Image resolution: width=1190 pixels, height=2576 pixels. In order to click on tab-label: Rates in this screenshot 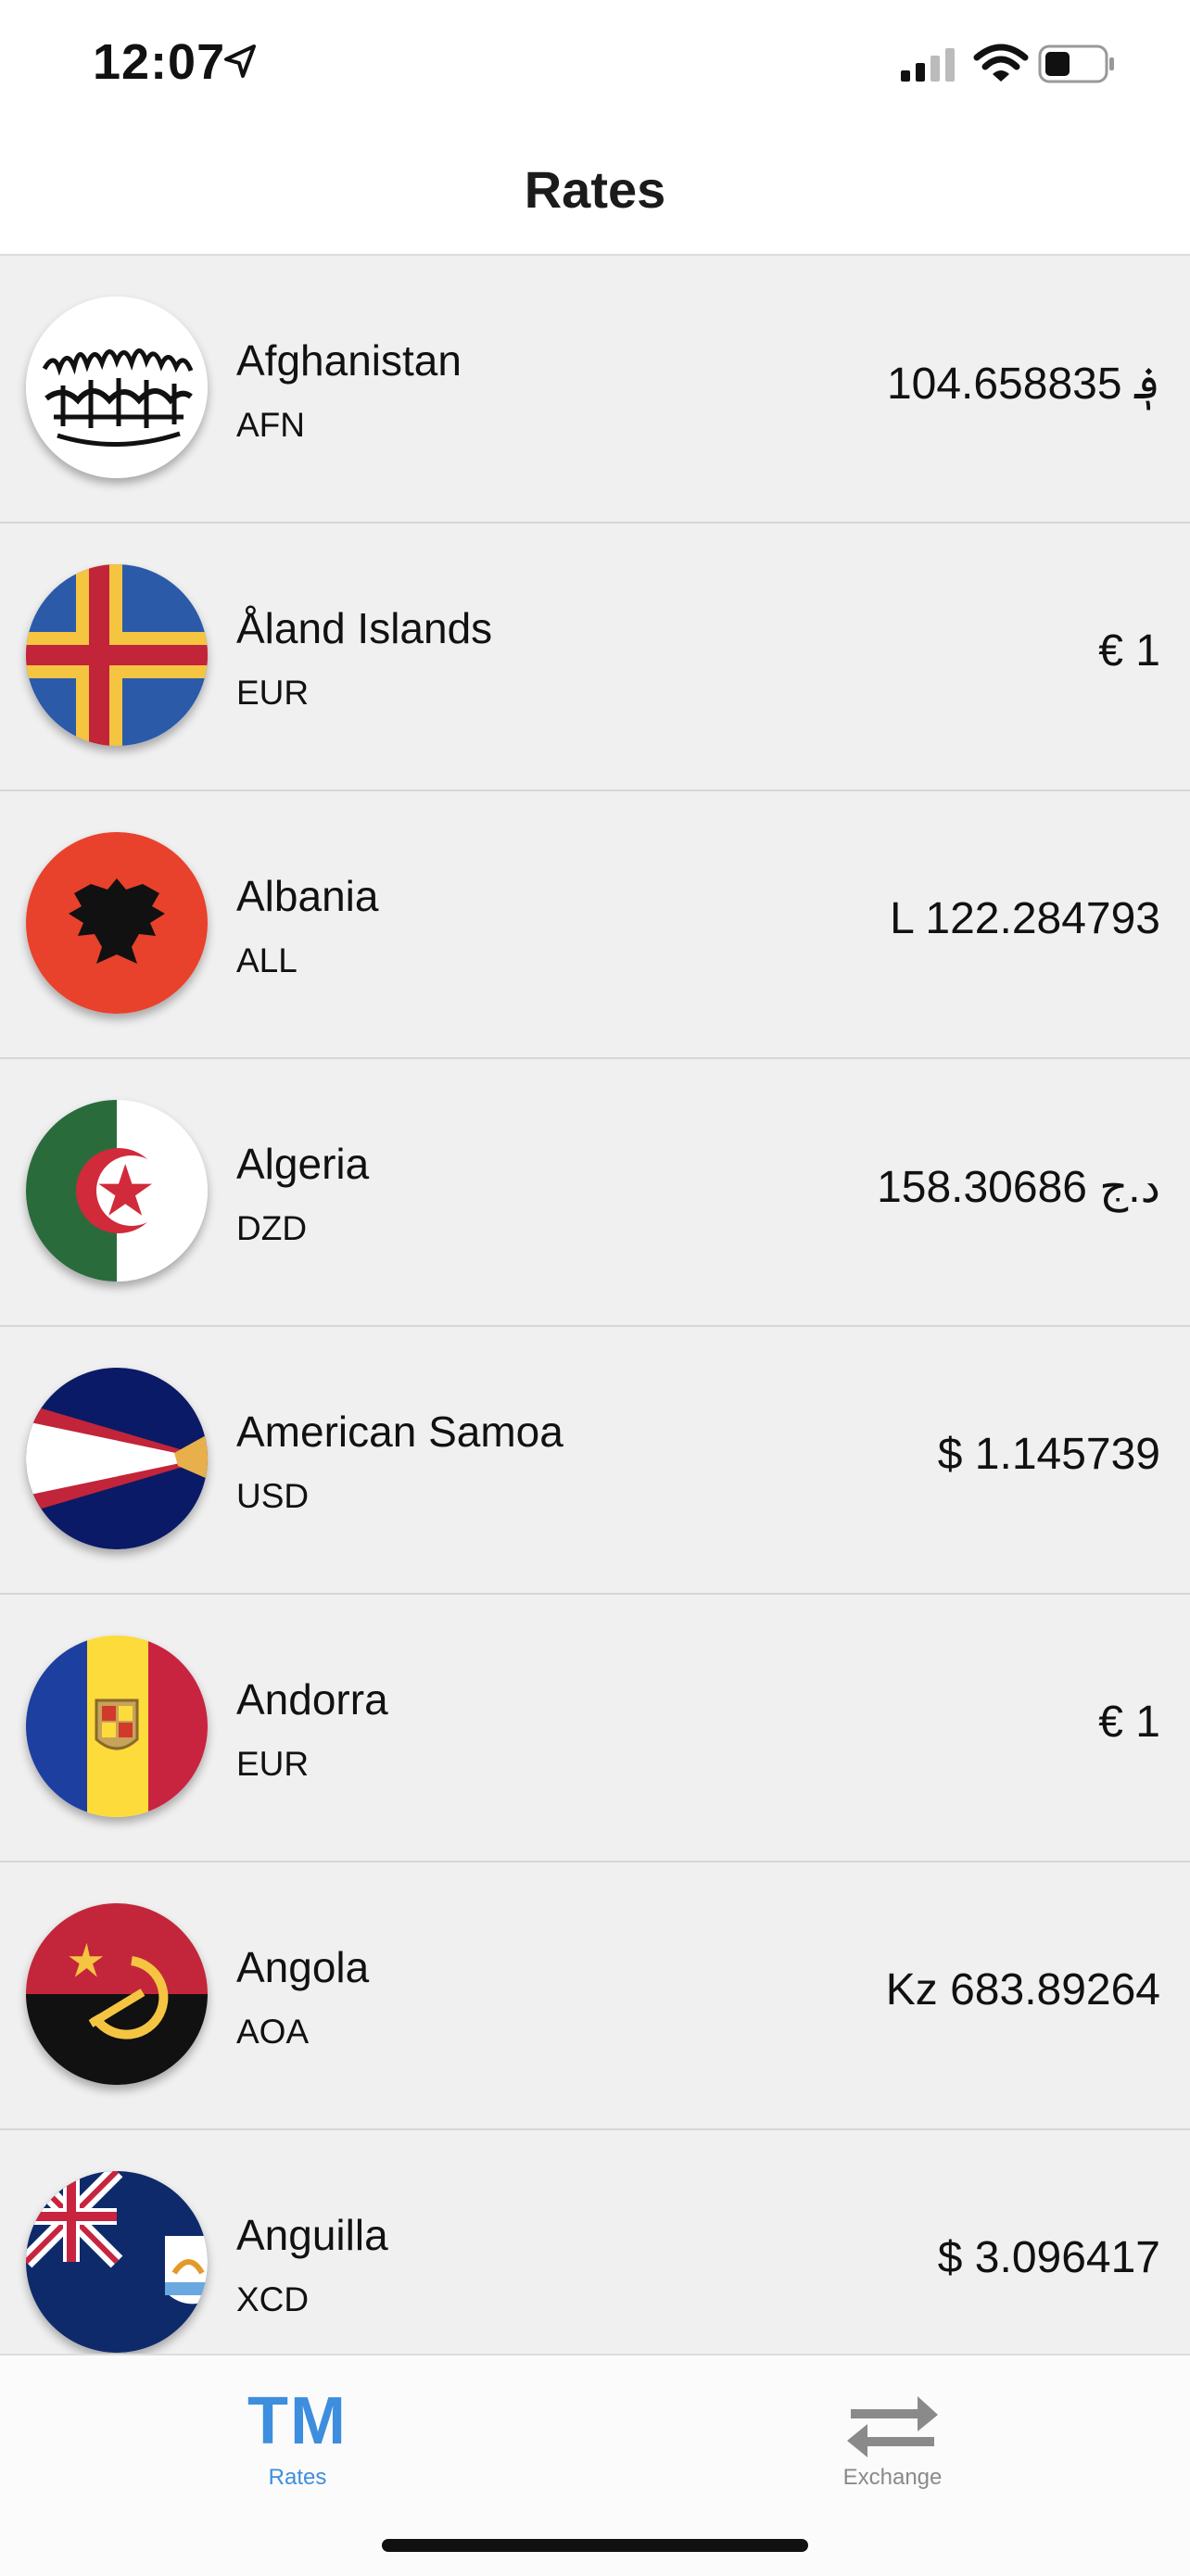, I will do `click(297, 2477)`.